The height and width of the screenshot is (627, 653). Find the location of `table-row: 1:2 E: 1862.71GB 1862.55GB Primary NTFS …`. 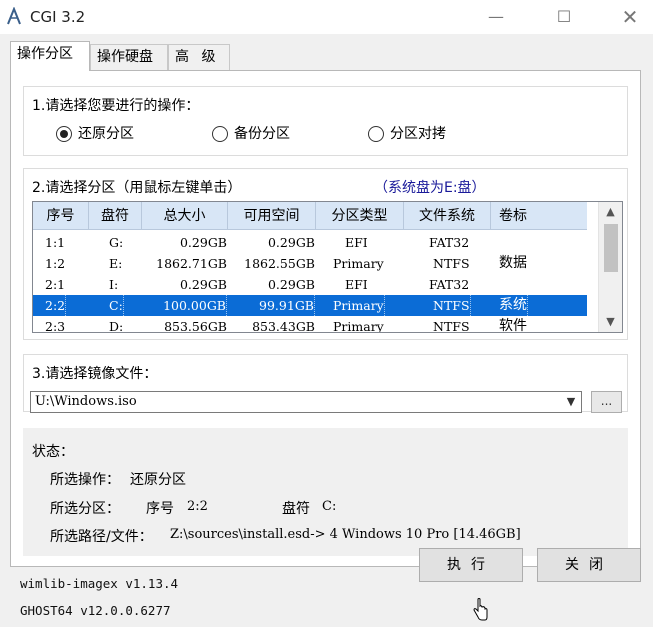

table-row: 1:2 E: 1862.71GB 1862.55GB Primary NTFS … is located at coordinates (310, 263).